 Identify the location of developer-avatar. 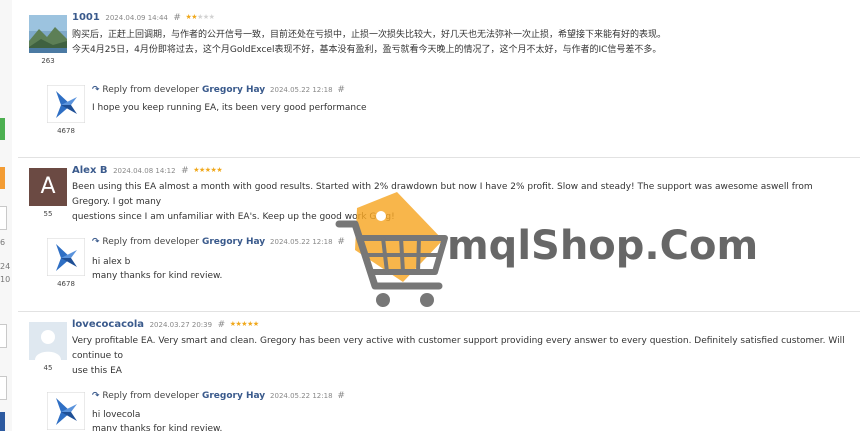
(66, 411).